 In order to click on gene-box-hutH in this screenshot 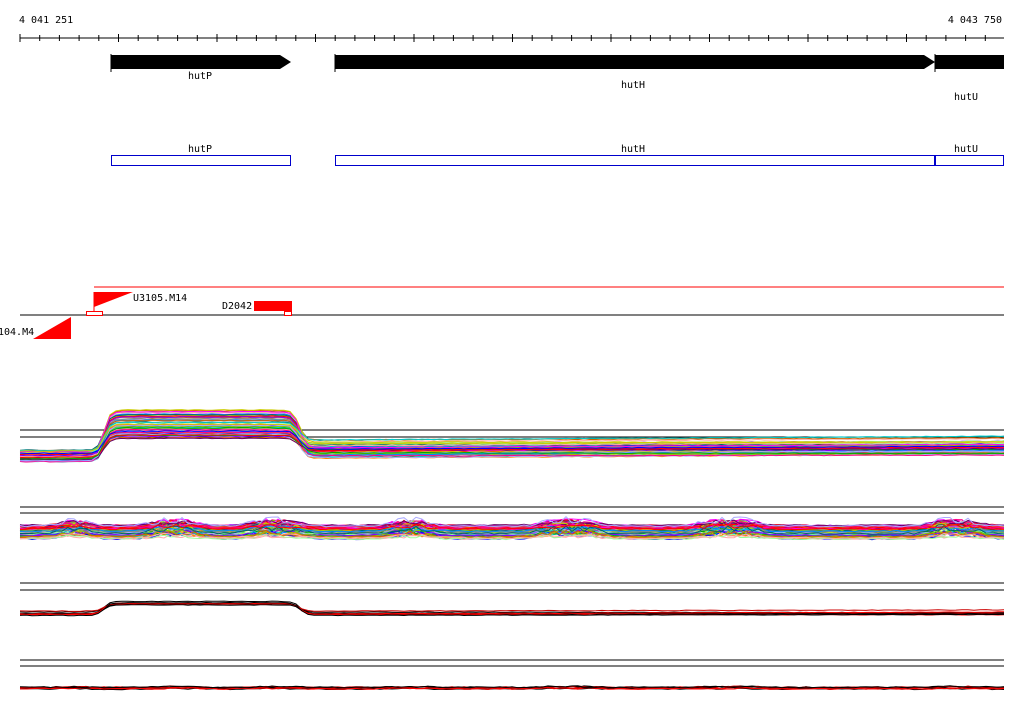, I will do `click(635, 160)`.